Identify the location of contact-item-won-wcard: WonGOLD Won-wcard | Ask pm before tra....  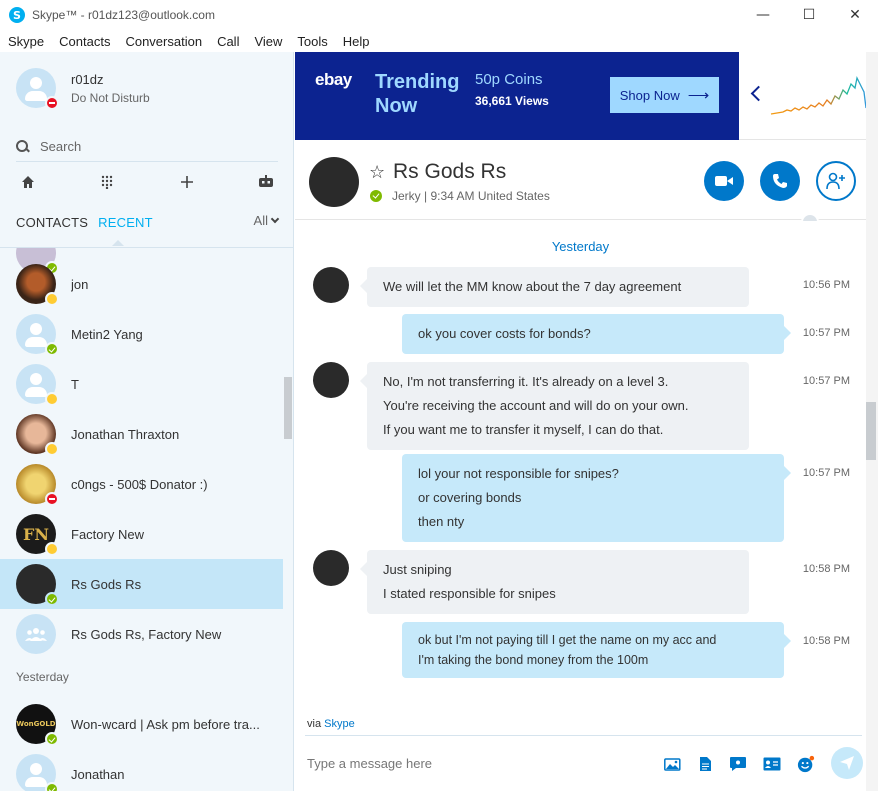
(141, 724).